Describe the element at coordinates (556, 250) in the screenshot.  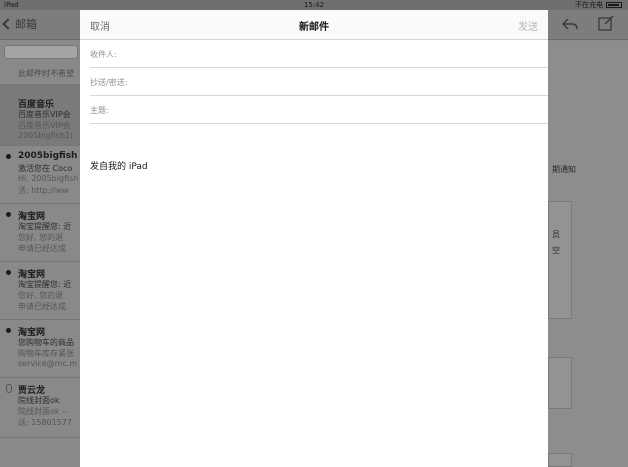
I see `detail-text: 空` at that location.